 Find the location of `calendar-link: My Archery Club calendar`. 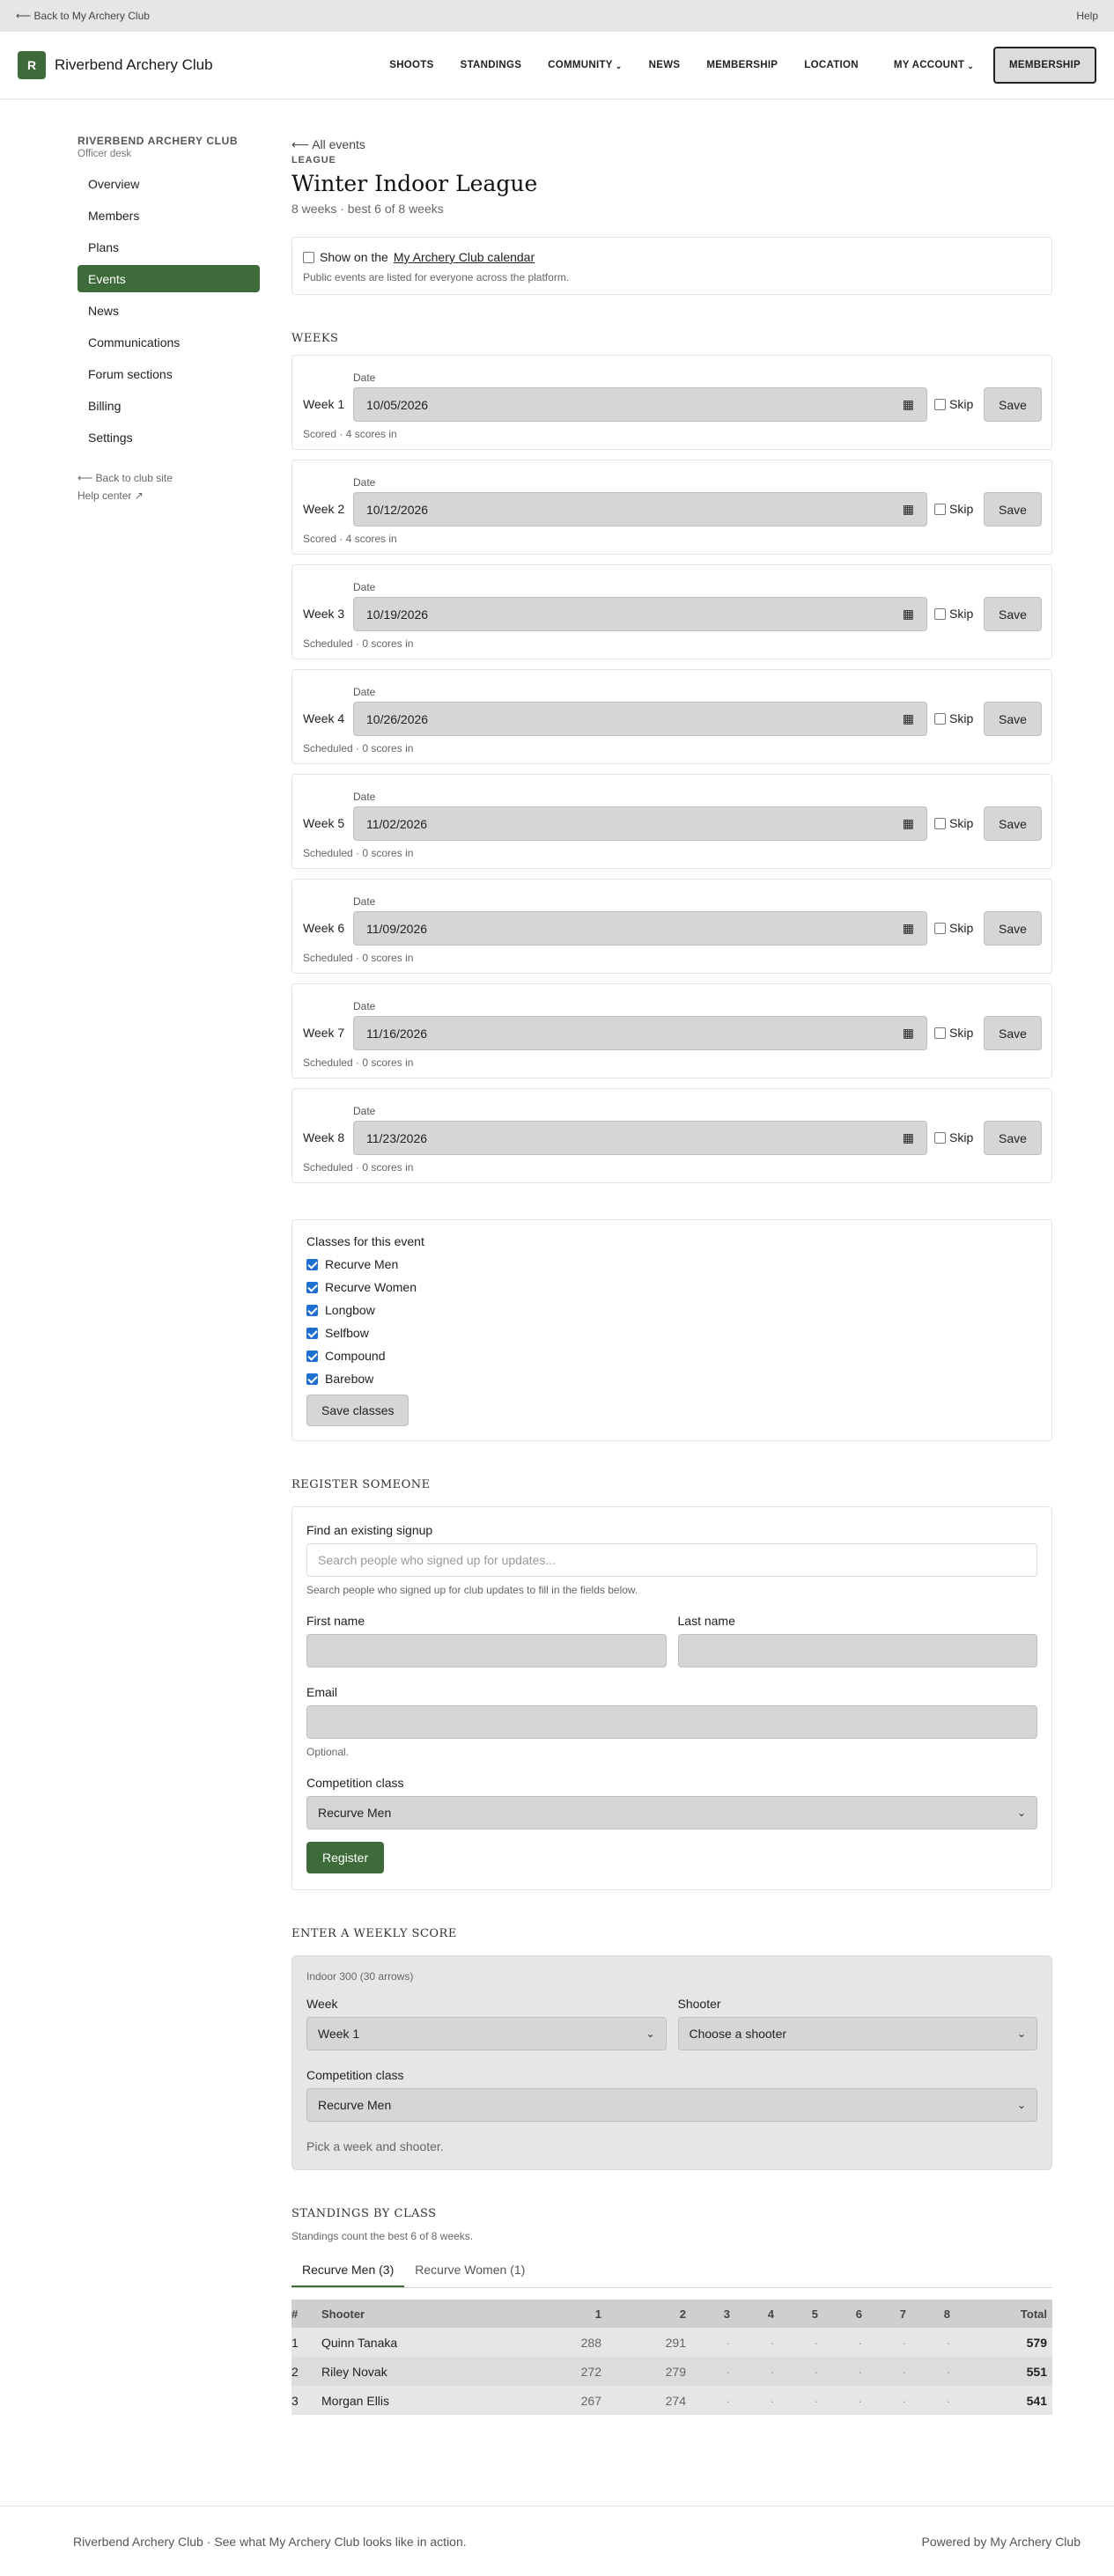

calendar-link: My Archery Club calendar is located at coordinates (464, 257).